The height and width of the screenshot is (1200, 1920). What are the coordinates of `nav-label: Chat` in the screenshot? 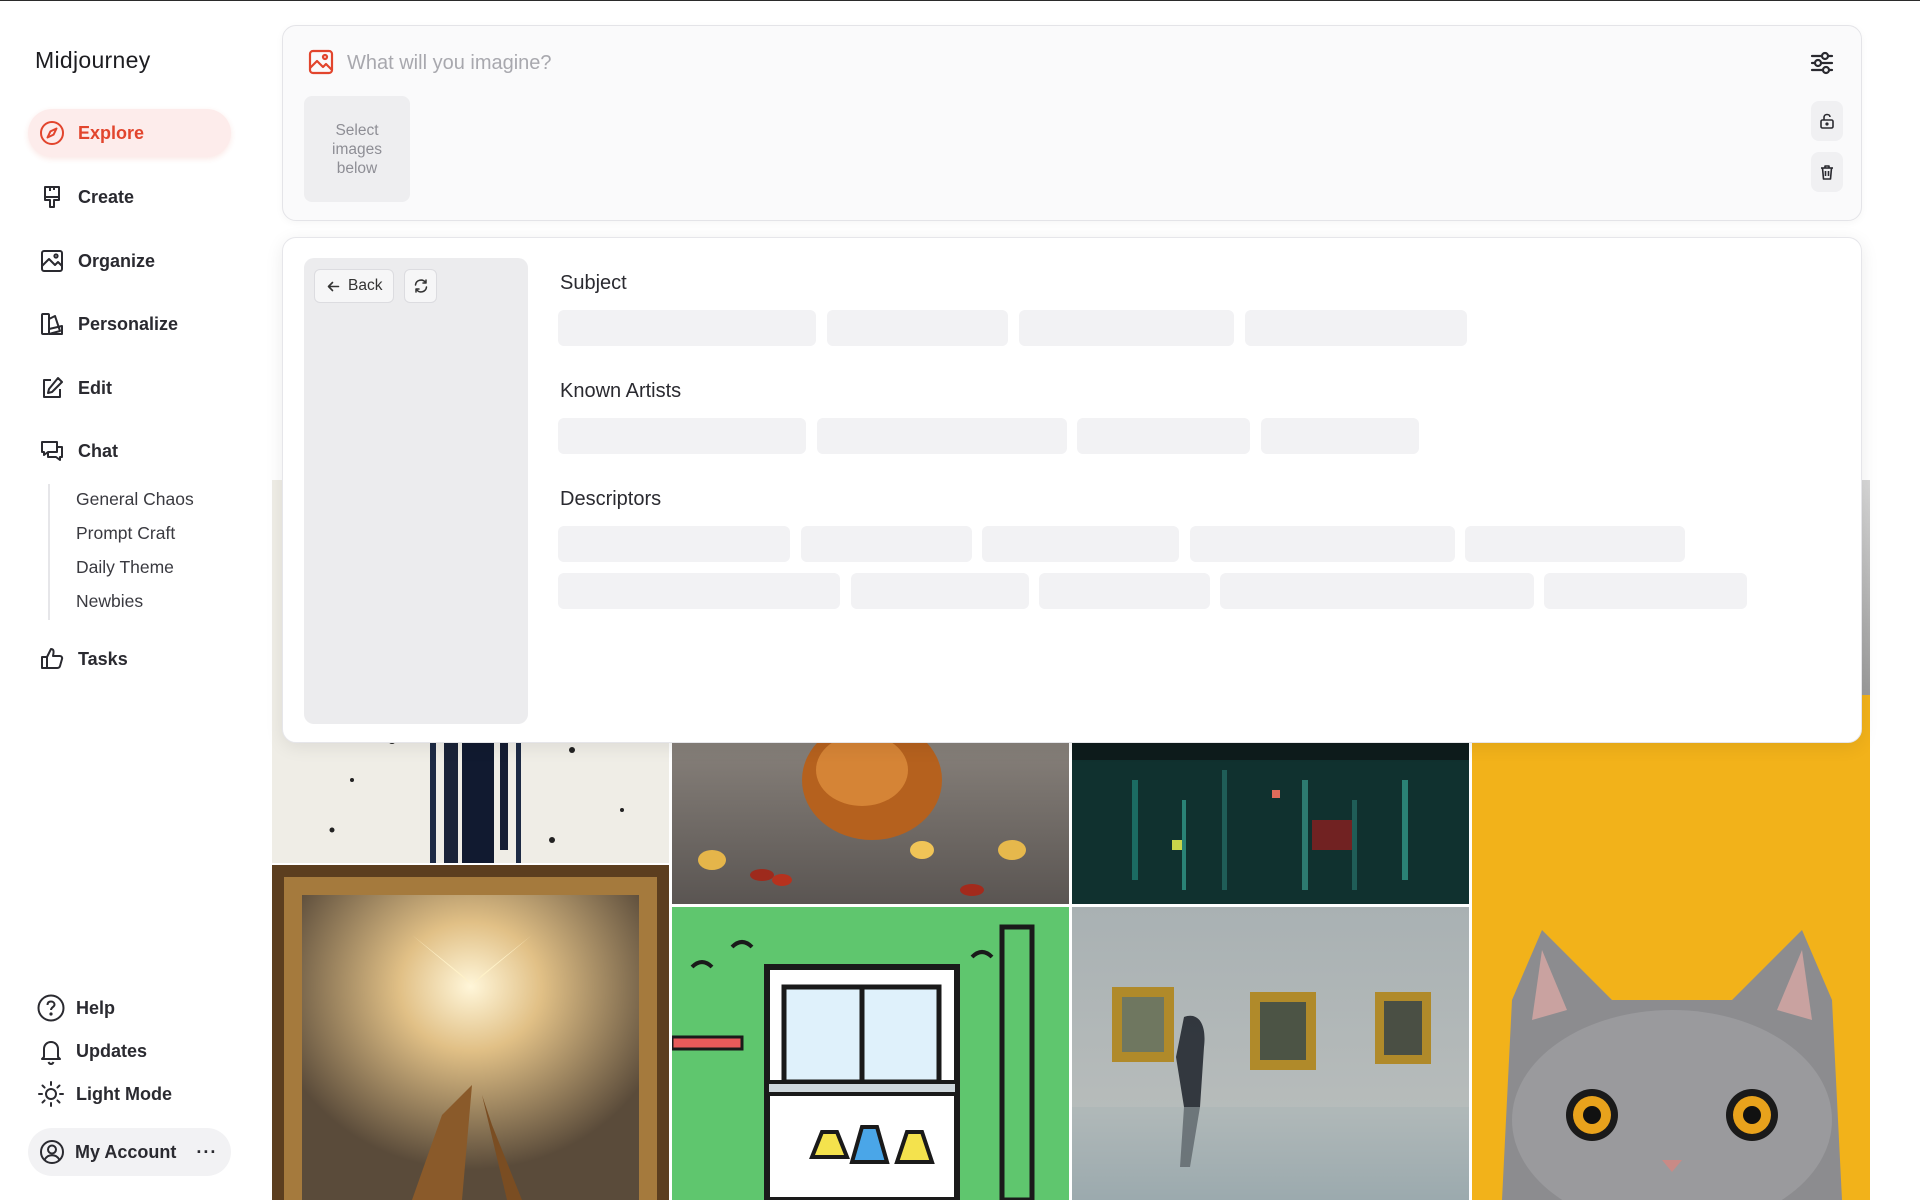 It's located at (98, 450).